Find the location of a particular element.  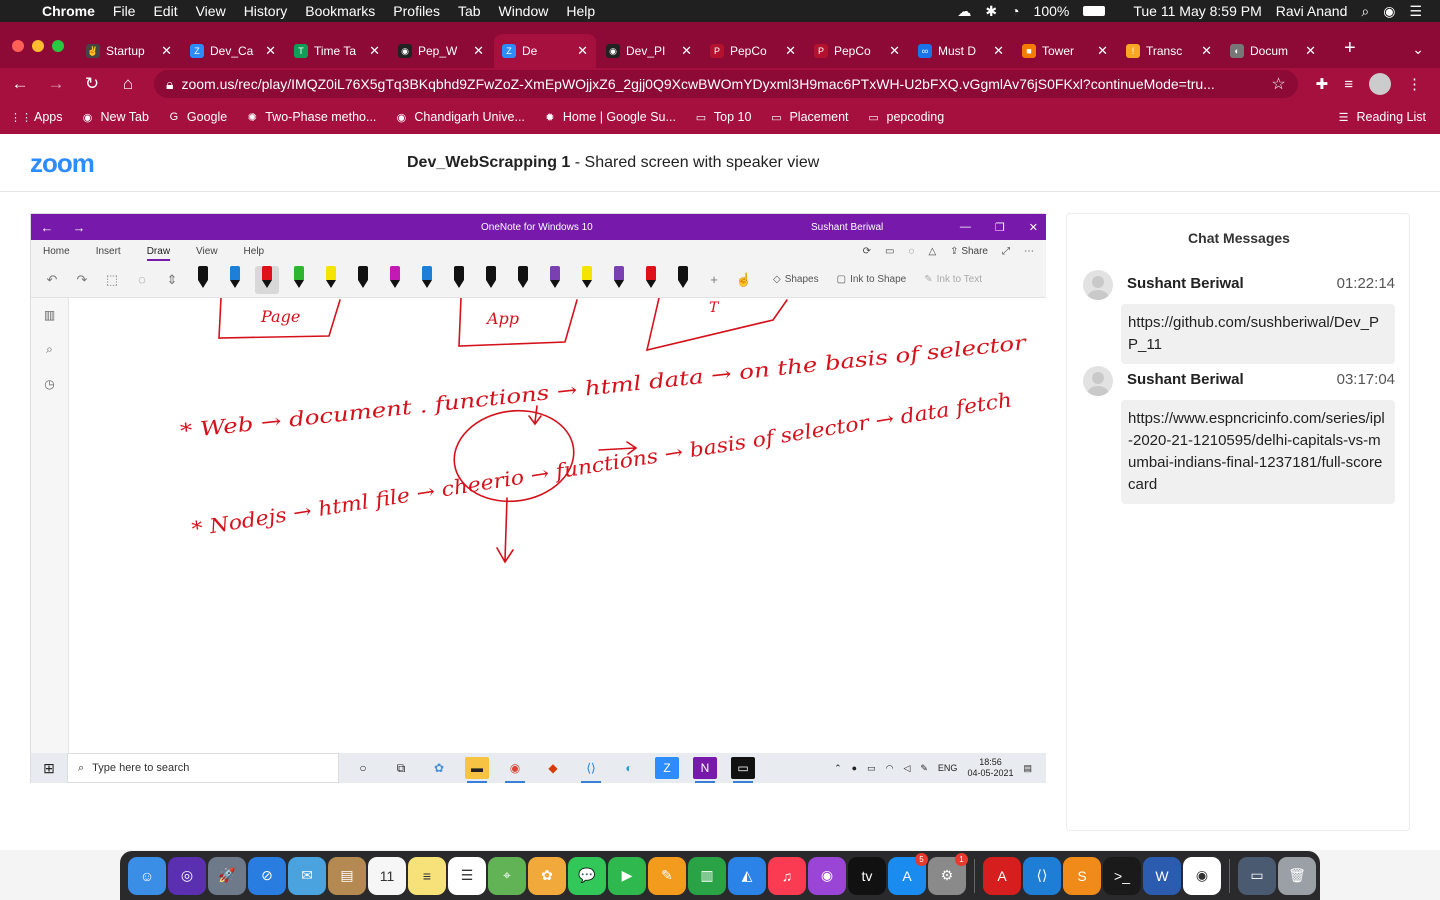

onenote-forward-icon: → is located at coordinates (79, 227).